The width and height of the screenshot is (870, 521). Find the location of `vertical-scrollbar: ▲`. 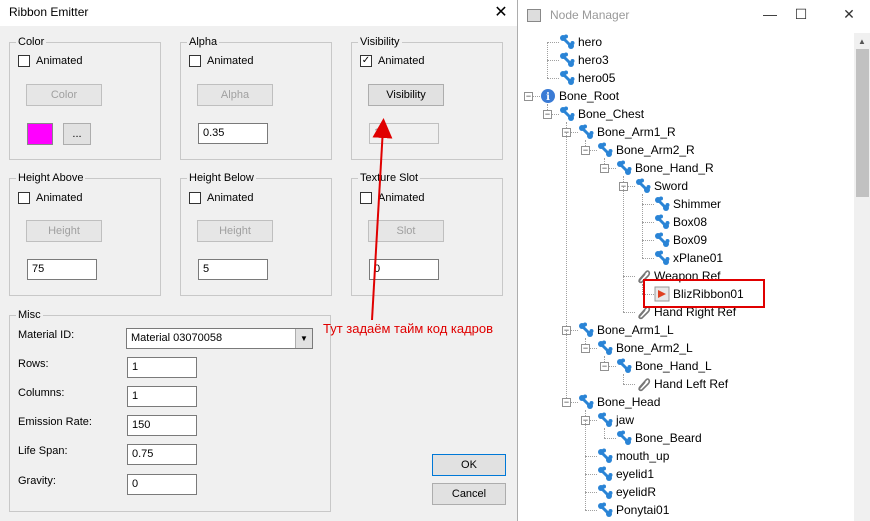

vertical-scrollbar: ▲ is located at coordinates (862, 277).